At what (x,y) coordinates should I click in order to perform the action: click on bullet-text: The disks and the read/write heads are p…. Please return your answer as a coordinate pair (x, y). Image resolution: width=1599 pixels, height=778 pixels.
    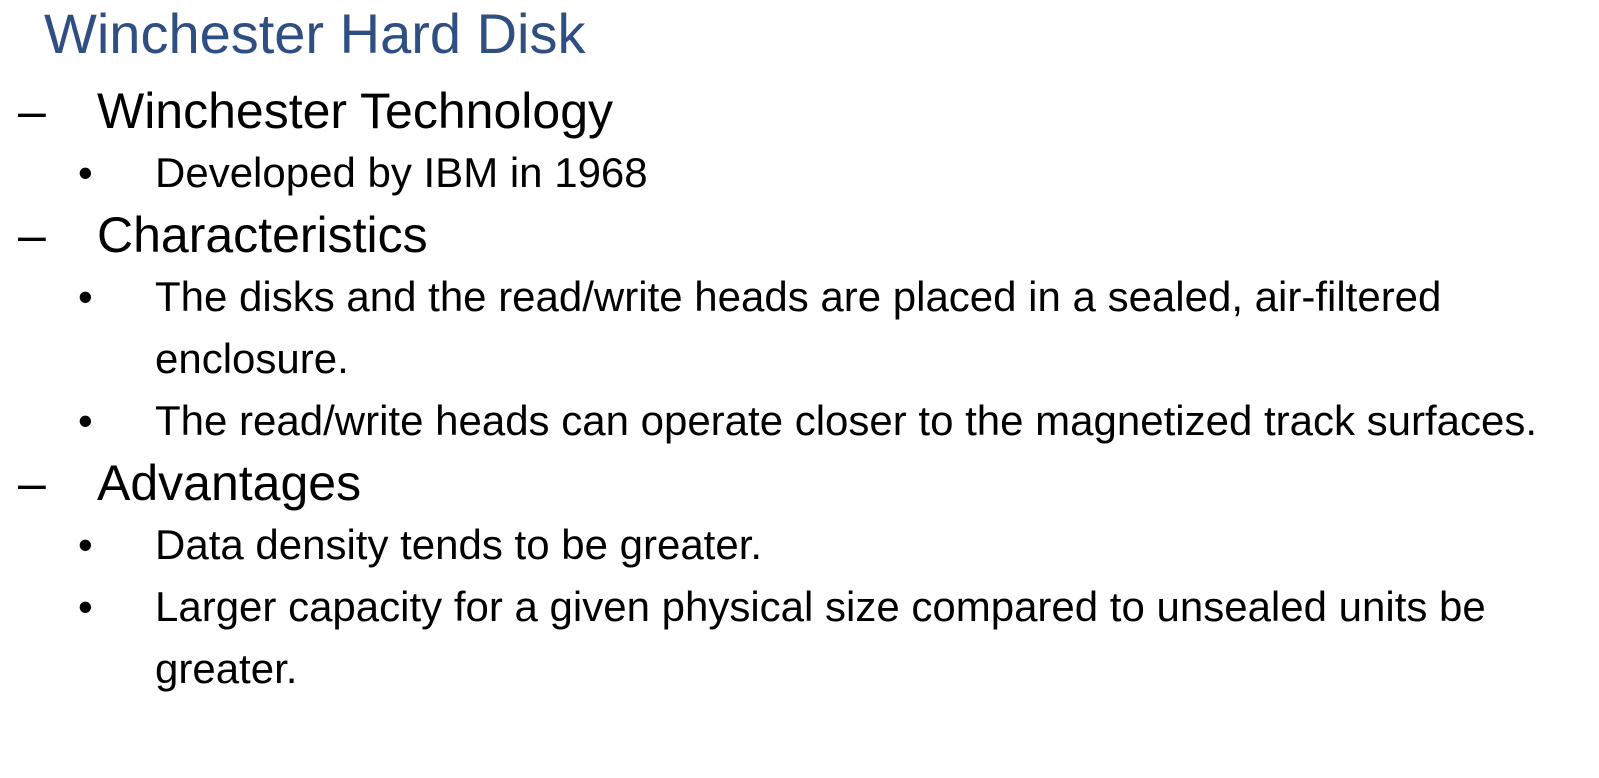
    Looking at the image, I should click on (798, 327).